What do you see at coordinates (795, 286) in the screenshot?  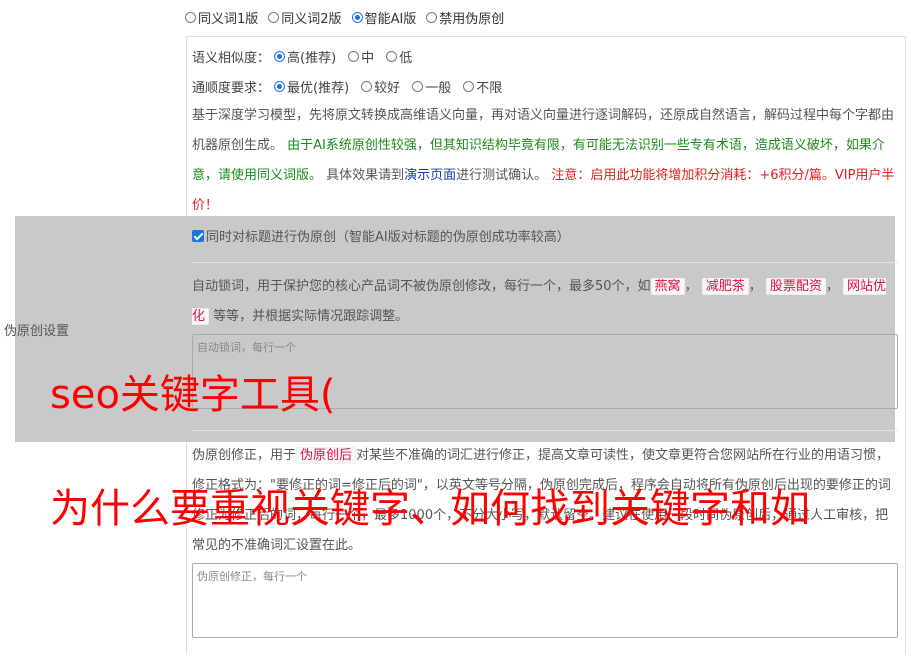 I see `example-tag: 股票配资` at bounding box center [795, 286].